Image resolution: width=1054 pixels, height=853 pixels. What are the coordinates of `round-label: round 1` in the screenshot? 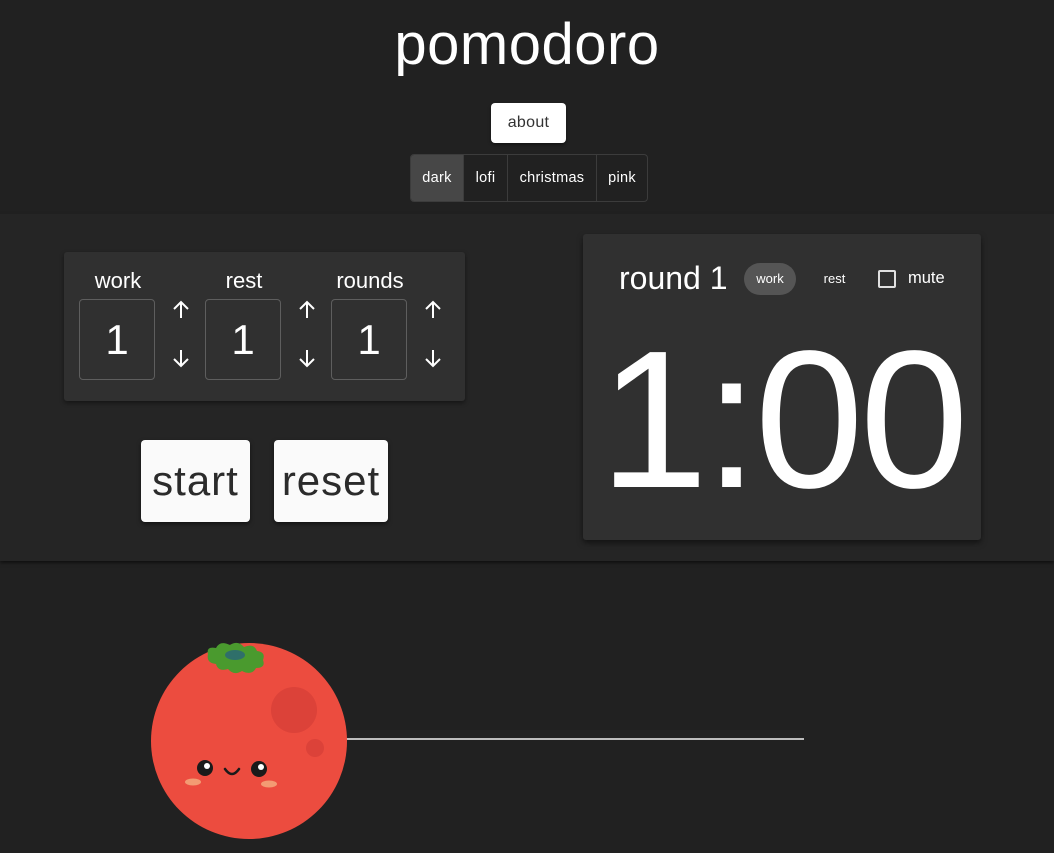 It's located at (673, 278).